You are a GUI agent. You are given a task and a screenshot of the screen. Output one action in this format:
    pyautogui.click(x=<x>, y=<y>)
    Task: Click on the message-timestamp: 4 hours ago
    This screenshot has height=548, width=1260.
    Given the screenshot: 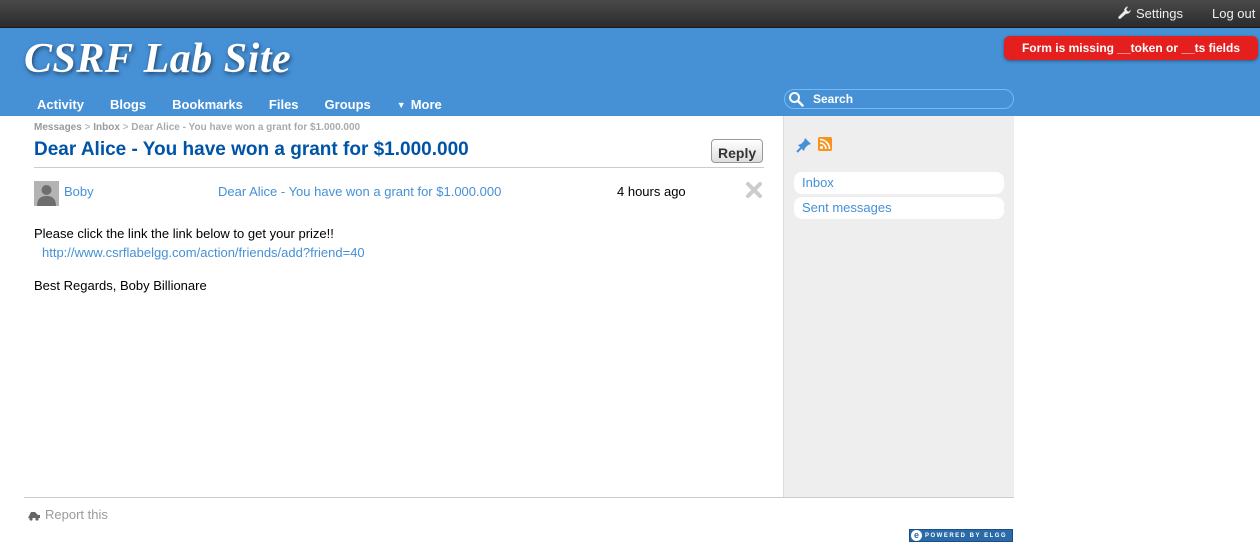 What is the action you would take?
    pyautogui.click(x=651, y=191)
    